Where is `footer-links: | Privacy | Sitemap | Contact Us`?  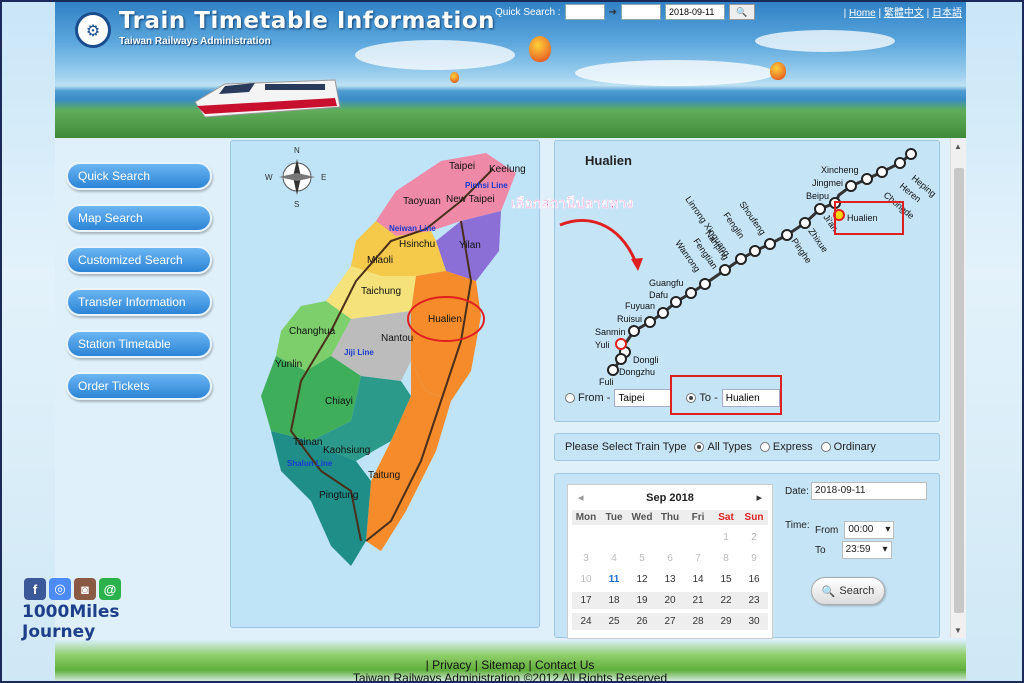 footer-links: | Privacy | Sitemap | Contact Us is located at coordinates (510, 665).